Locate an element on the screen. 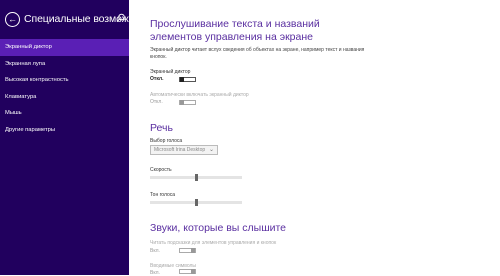  sidebar-item-other-options: Другие параметры is located at coordinates (64, 130).